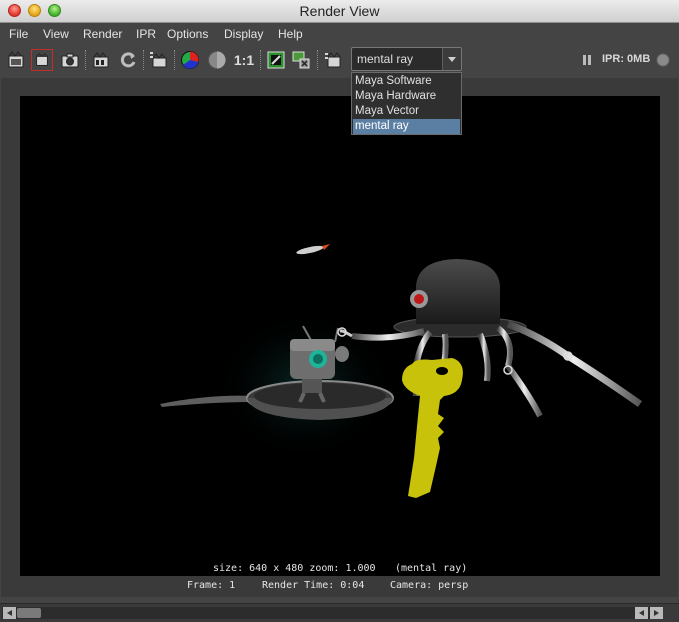 Image resolution: width=679 pixels, height=622 pixels. Describe the element at coordinates (406, 126) in the screenshot. I see `renderer-option-mental-ray: mental ray` at that location.